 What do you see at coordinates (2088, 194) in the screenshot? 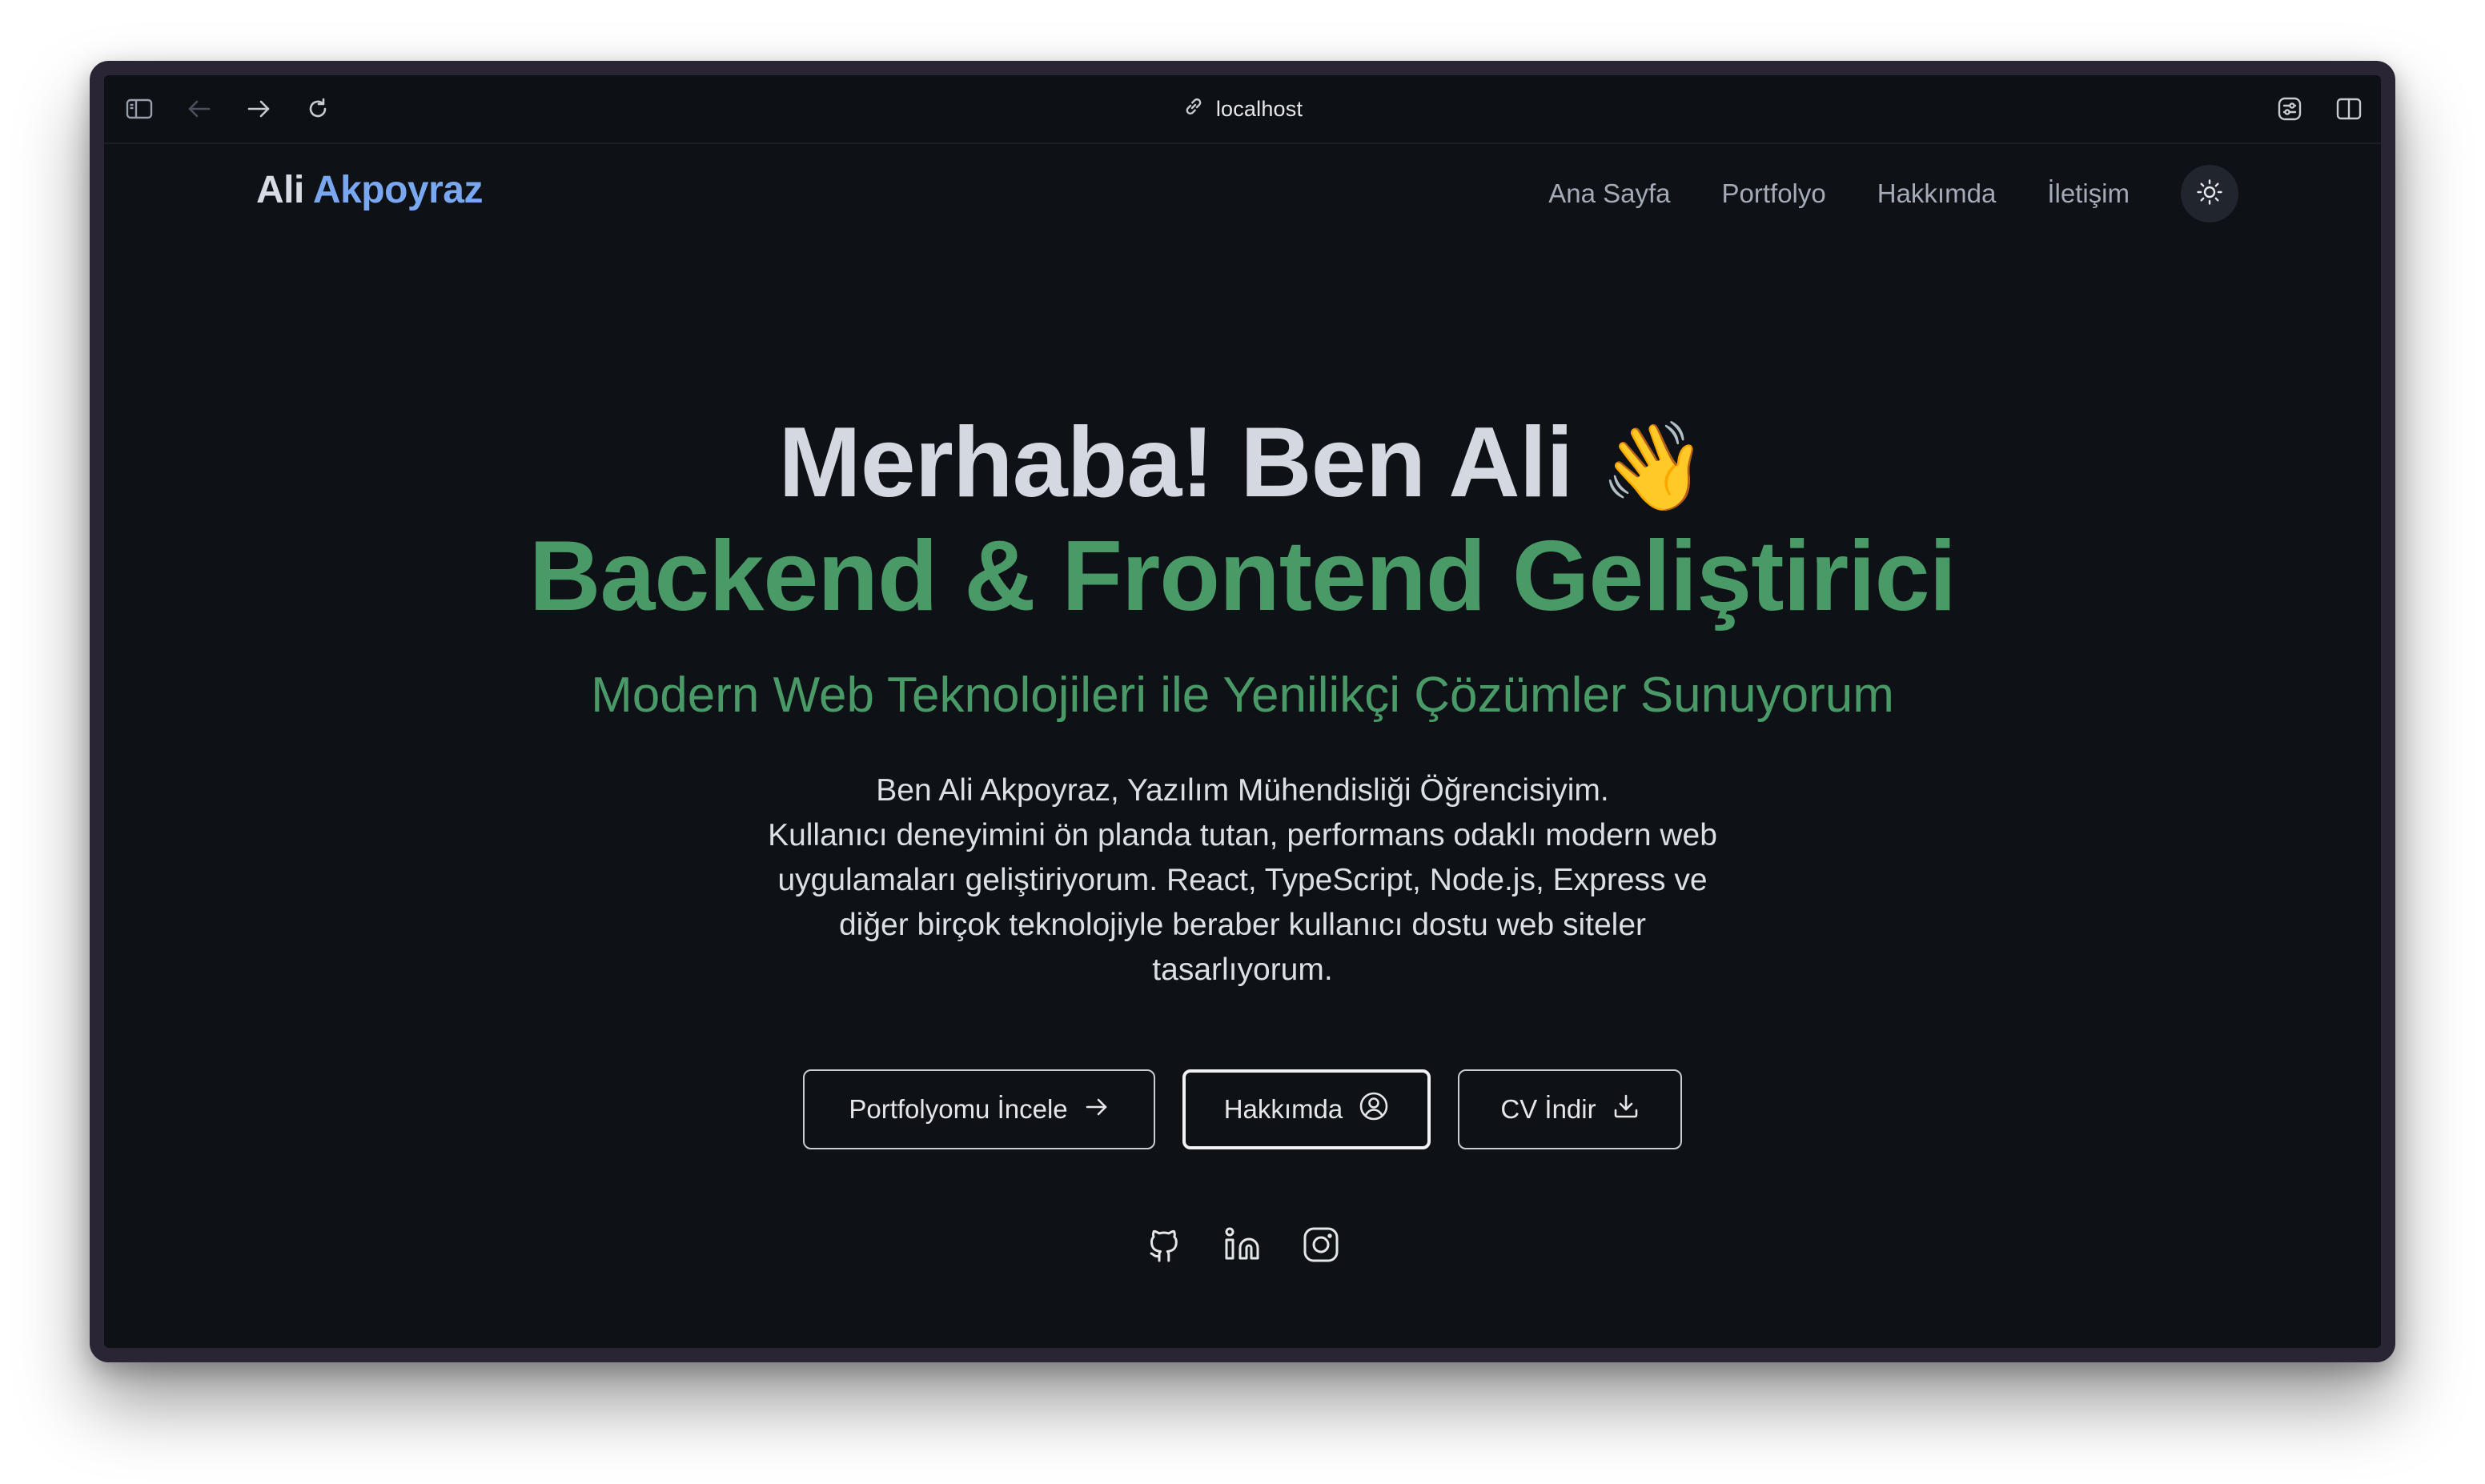
I see `nav-link-contact: İletişim` at bounding box center [2088, 194].